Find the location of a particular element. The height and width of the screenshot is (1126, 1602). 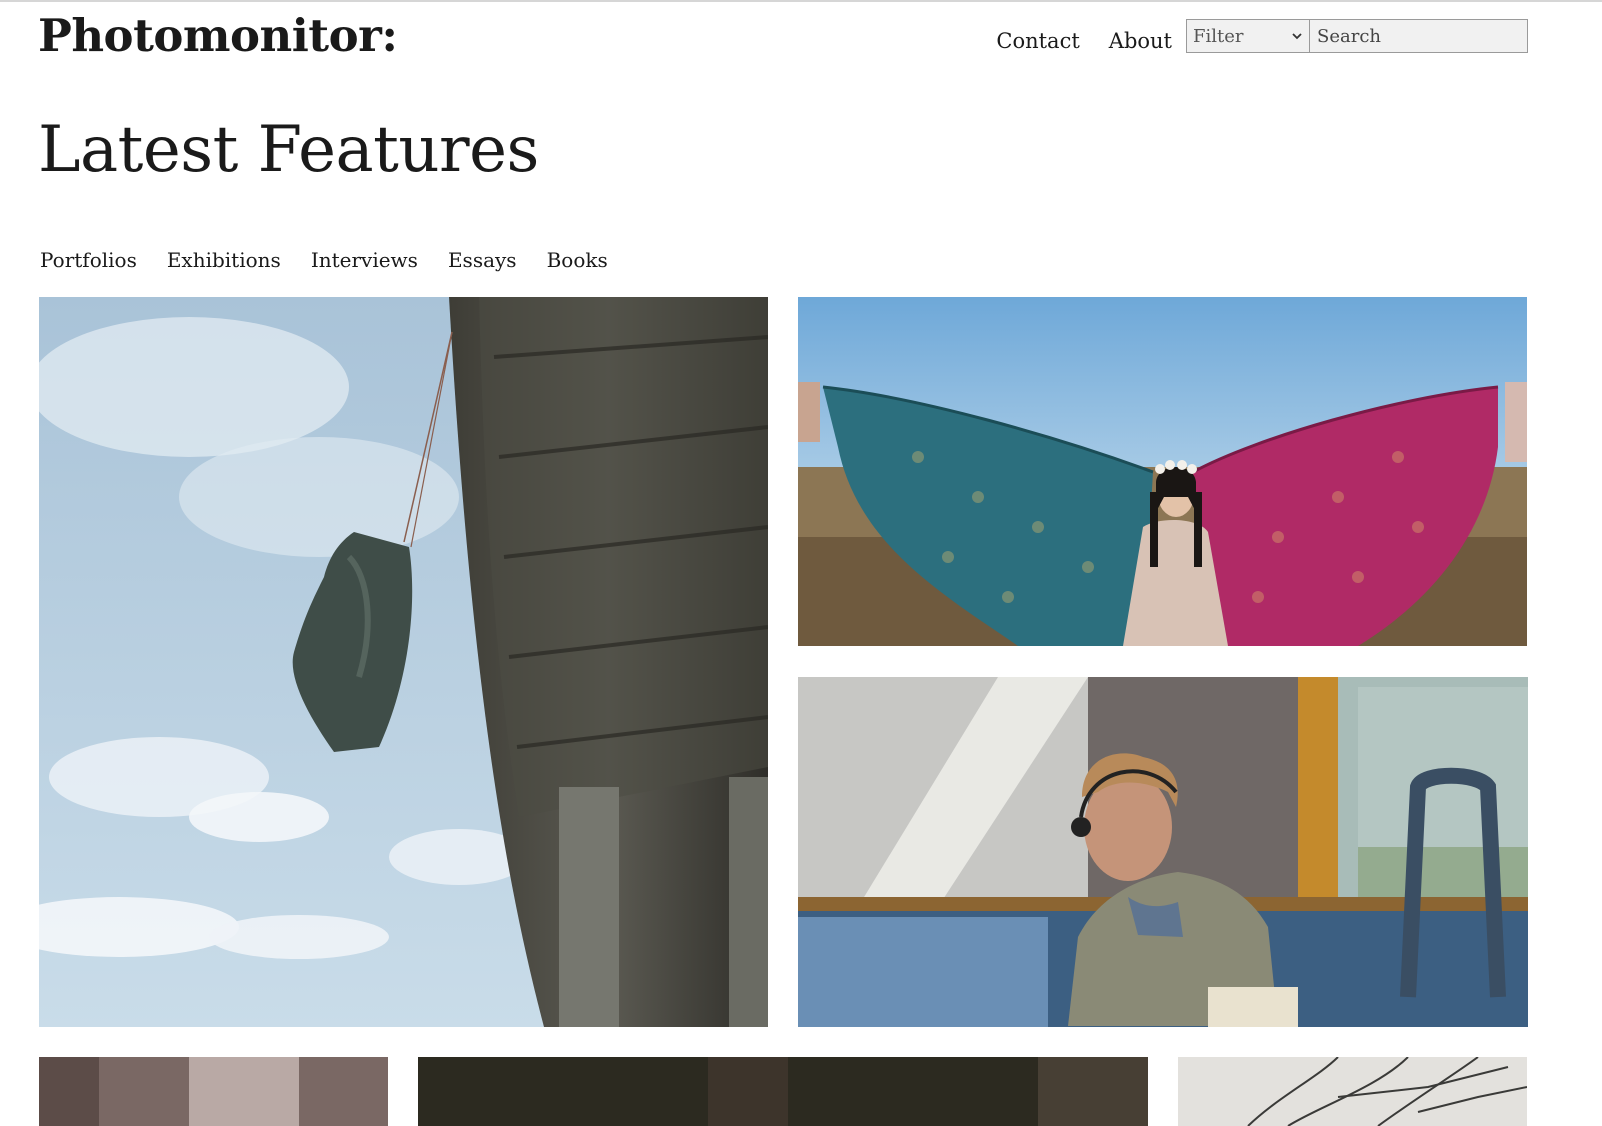

filter-selected-value: Filter is located at coordinates (1218, 36).